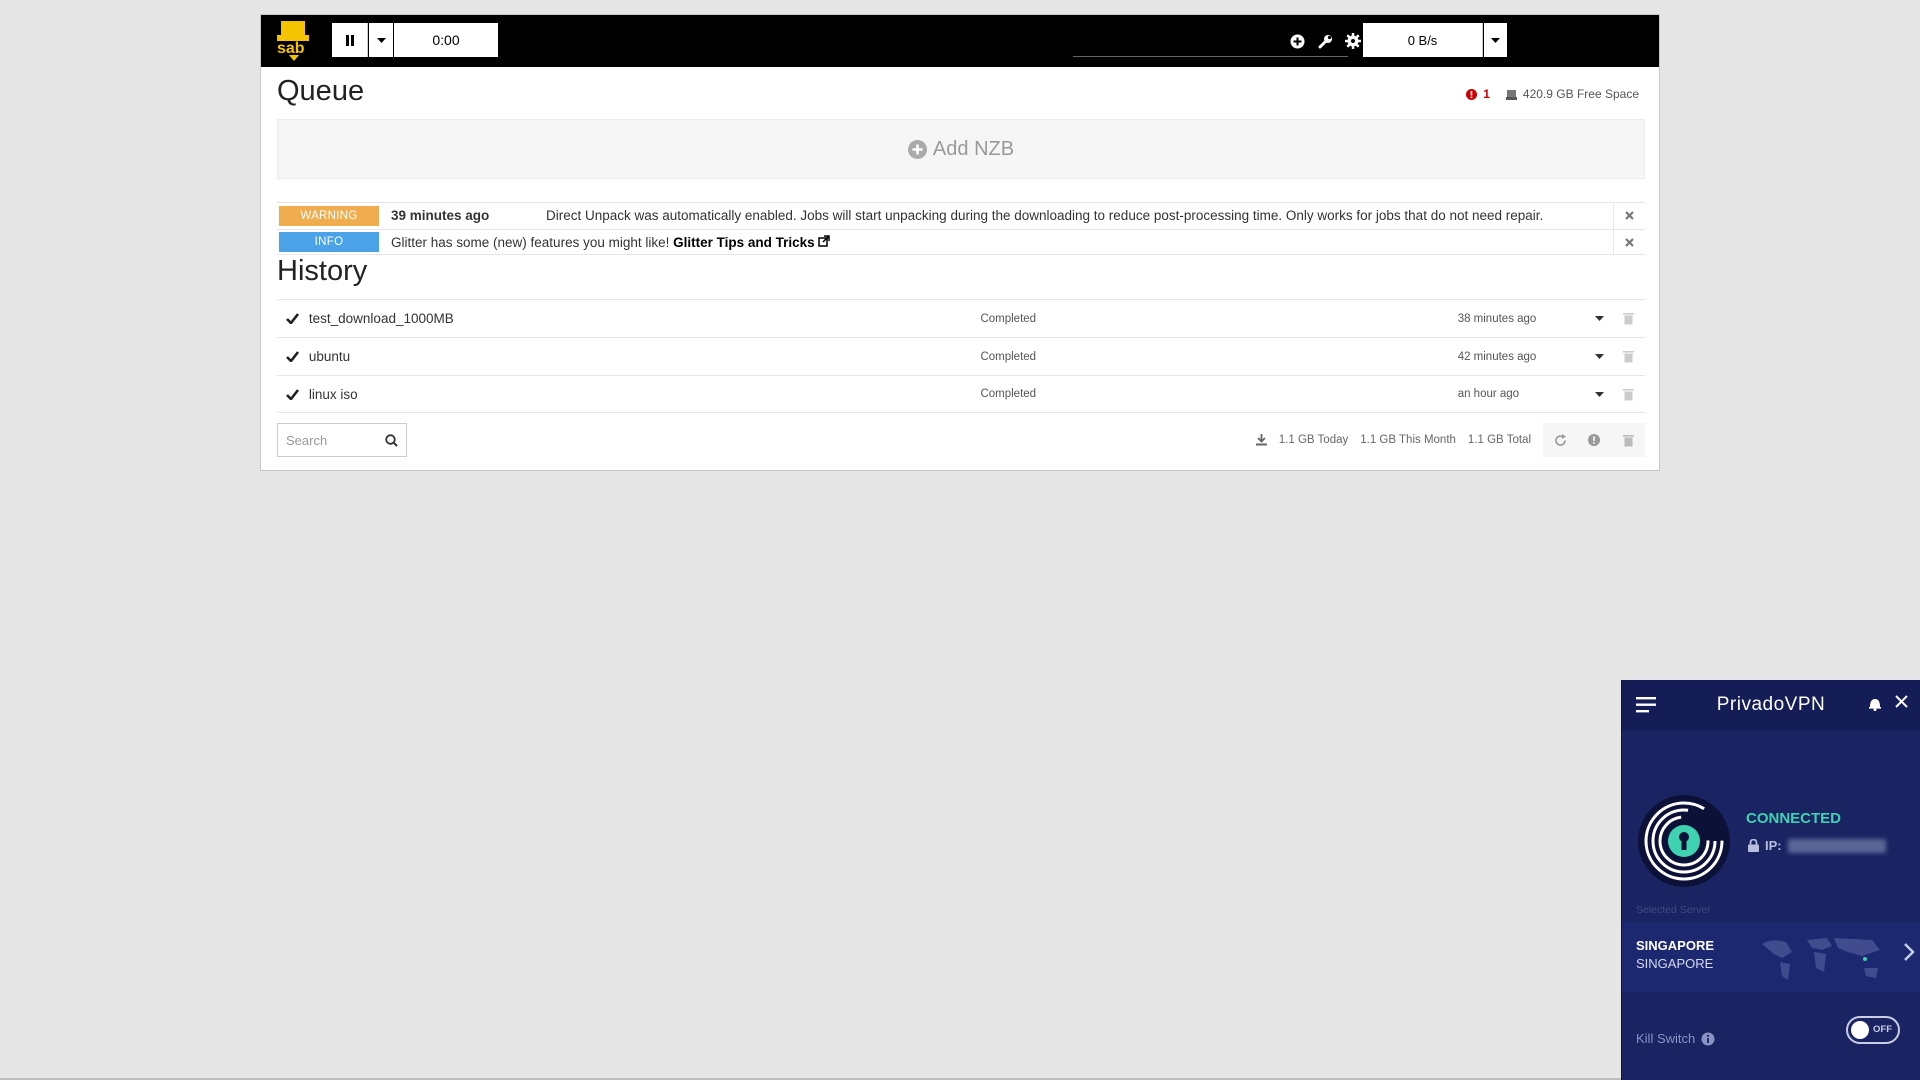 The image size is (1920, 1080). What do you see at coordinates (1821, 959) in the screenshot?
I see `world-map-icon` at bounding box center [1821, 959].